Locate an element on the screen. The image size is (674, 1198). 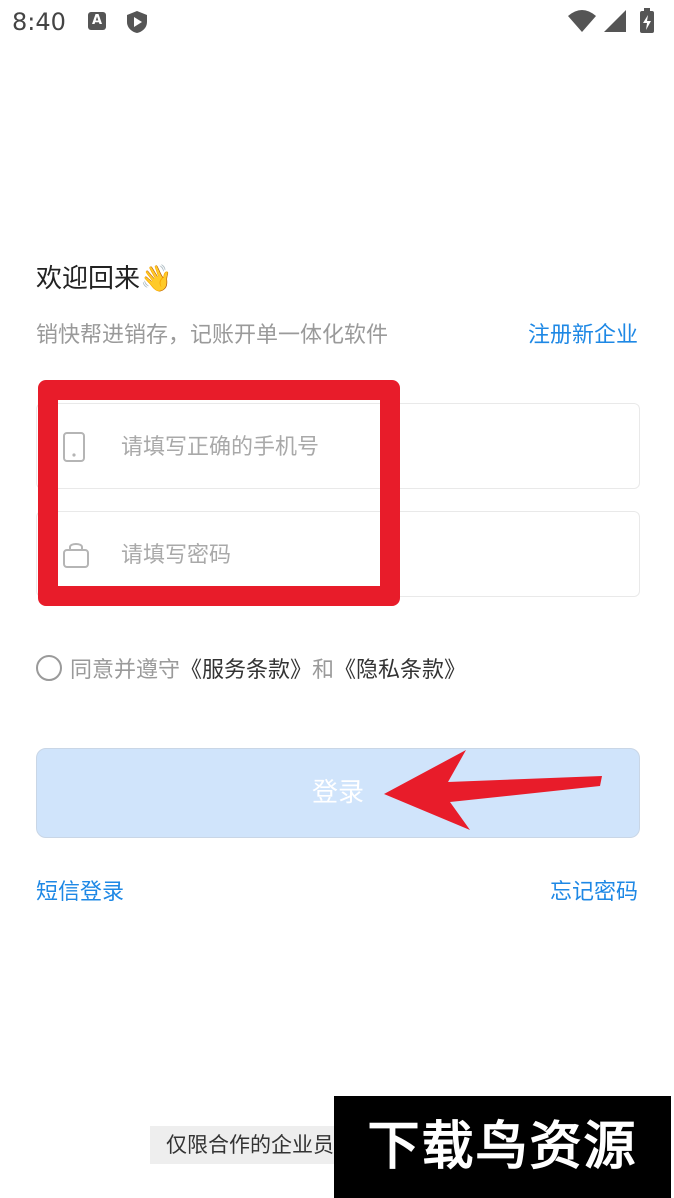
watermark-logo: 下载鸟资源 is located at coordinates (502, 1147).